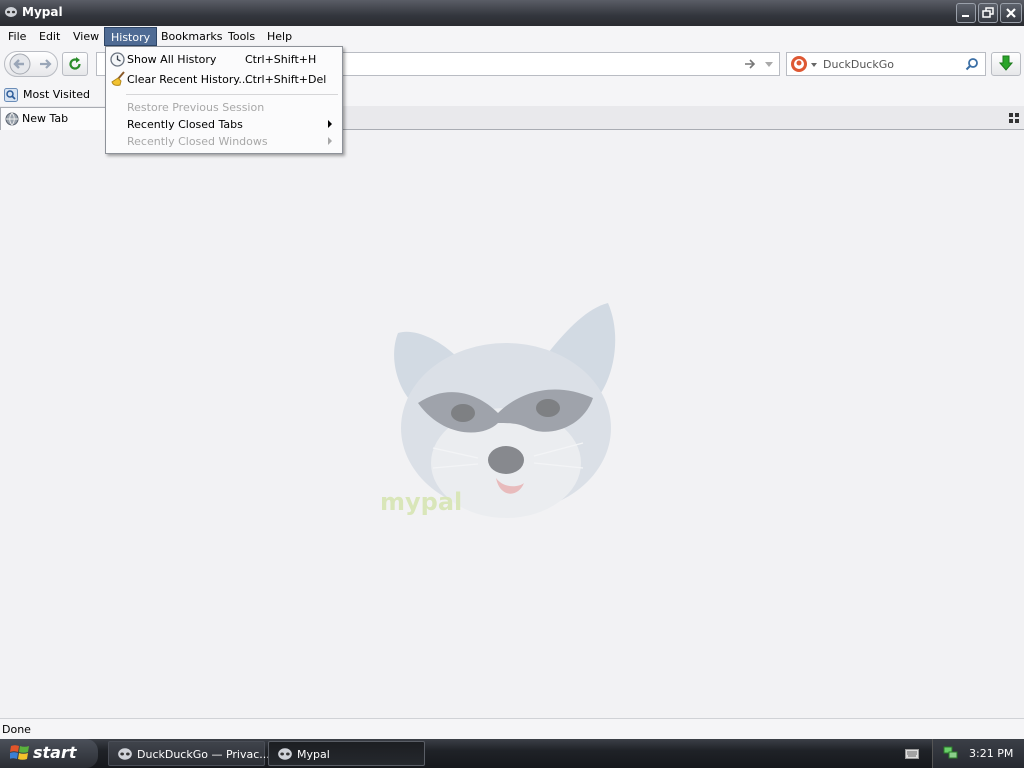  Describe the element at coordinates (232, 94) in the screenshot. I see `menu-separator` at that location.